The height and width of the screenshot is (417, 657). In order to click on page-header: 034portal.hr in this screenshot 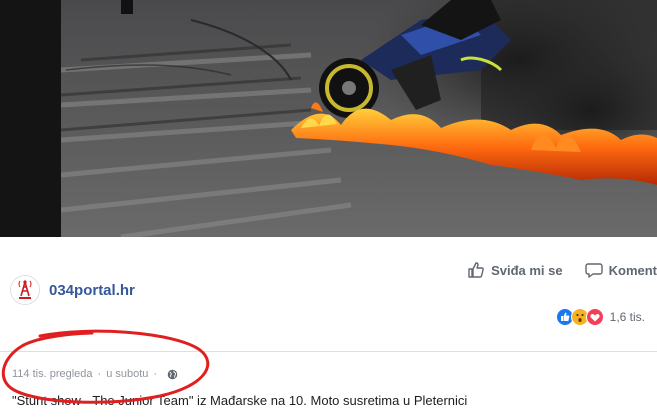, I will do `click(72, 290)`.